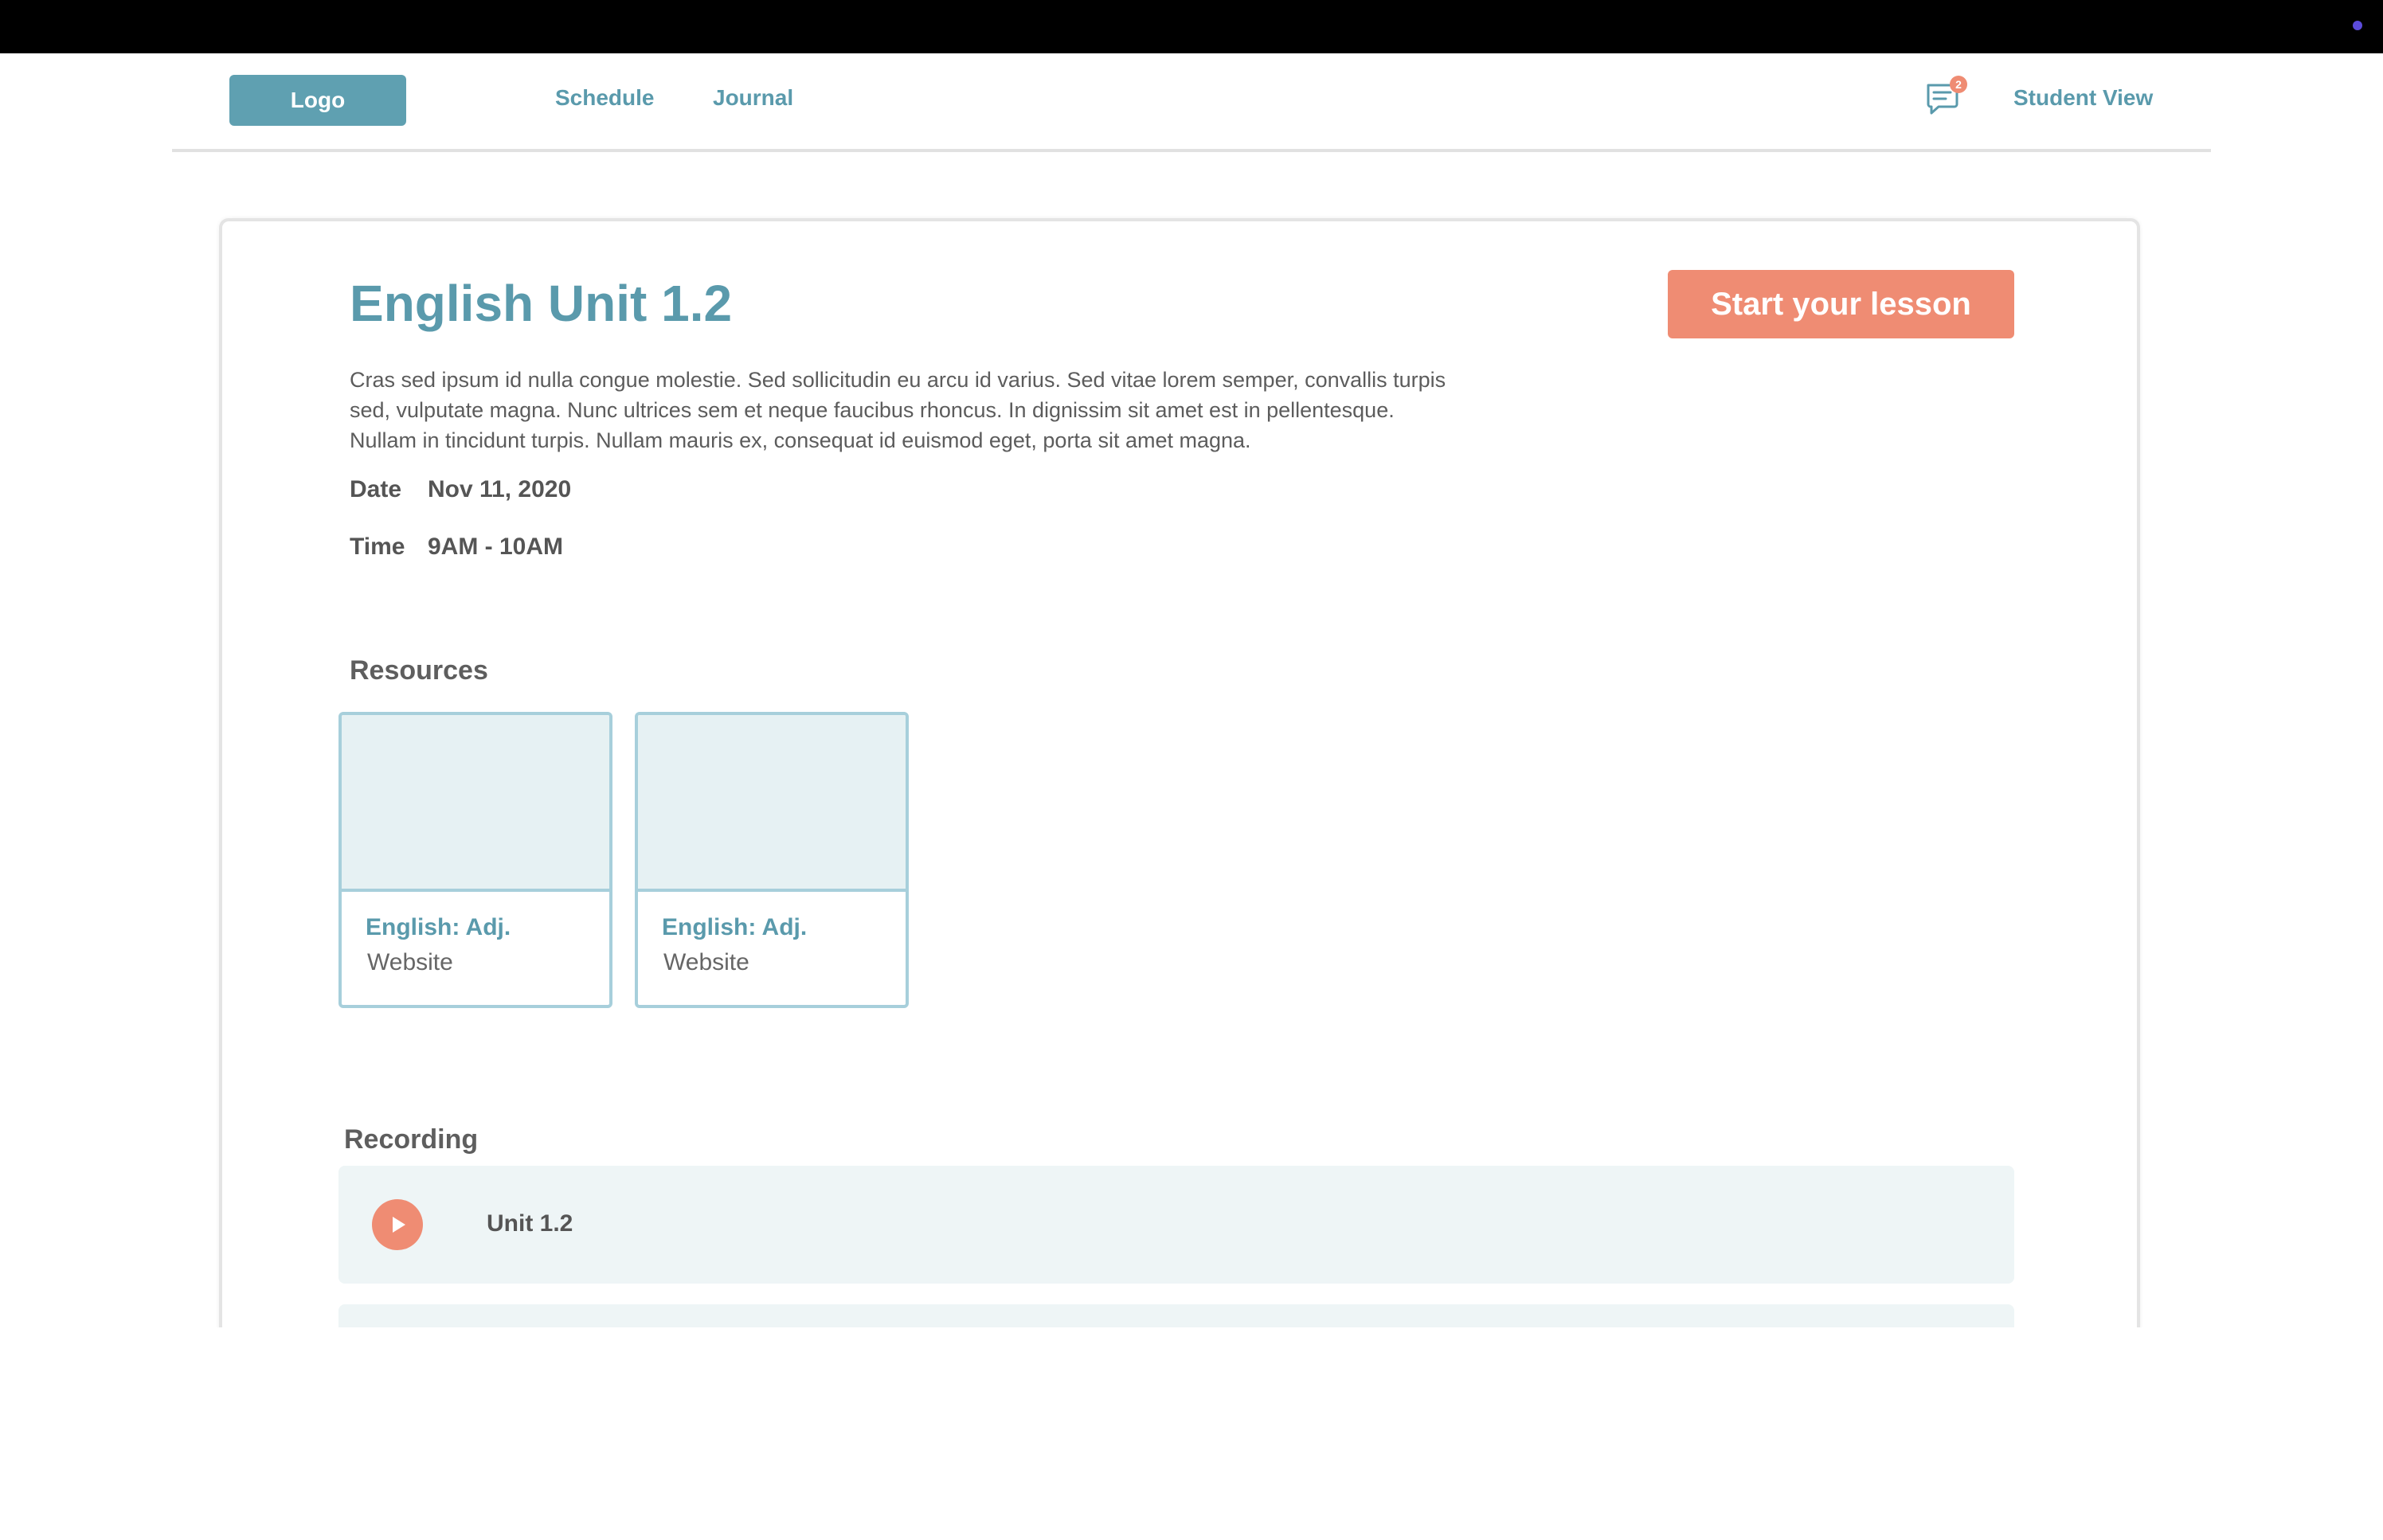 The height and width of the screenshot is (1540, 2383). I want to click on page-bottom-area, so click(1191, 1433).